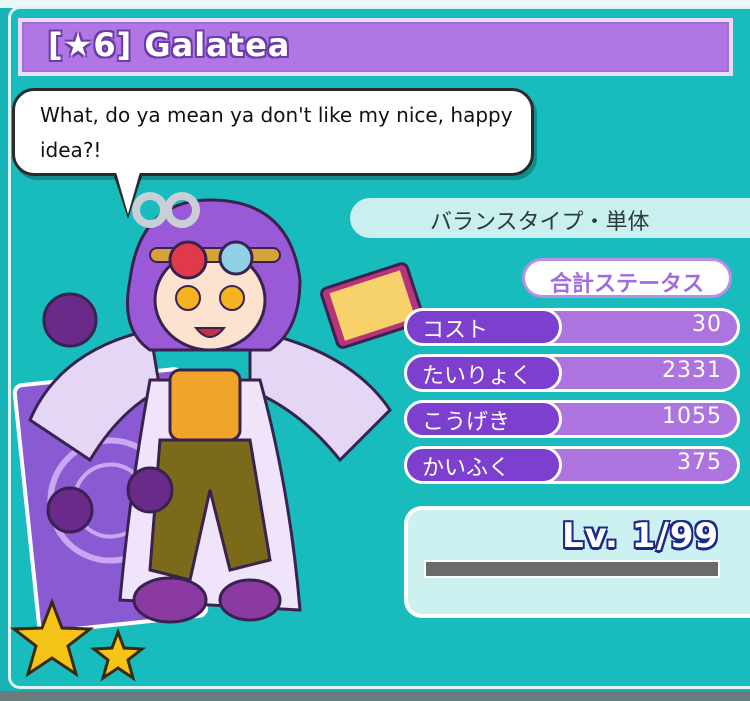  I want to click on stat-row-hp: たいりょく 2331, so click(572, 373).